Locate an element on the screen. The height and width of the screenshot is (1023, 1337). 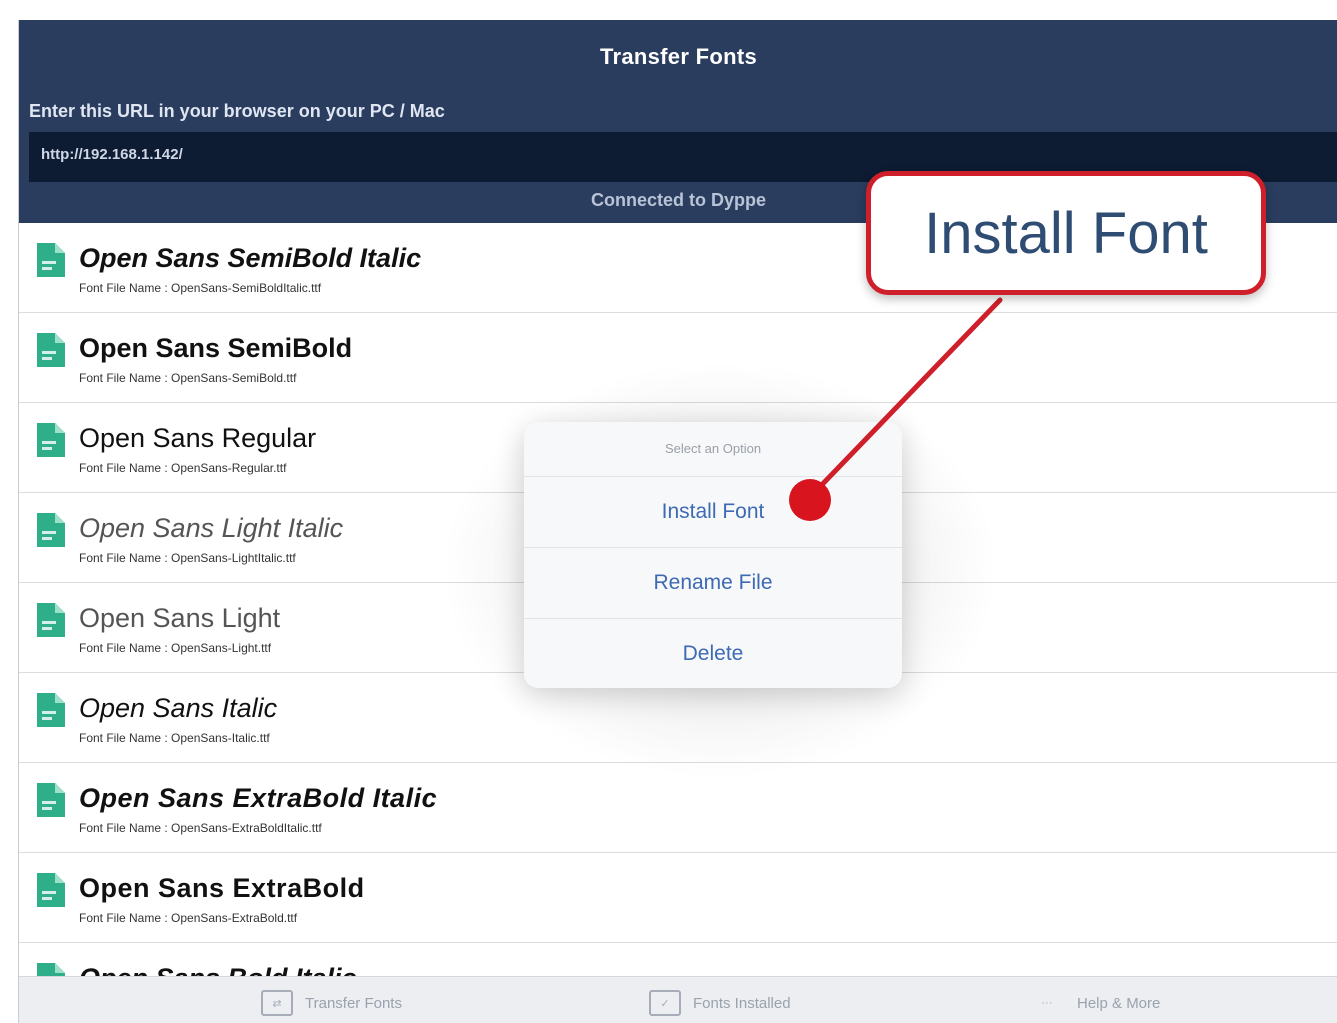
delete-button: Delete is located at coordinates (713, 653).